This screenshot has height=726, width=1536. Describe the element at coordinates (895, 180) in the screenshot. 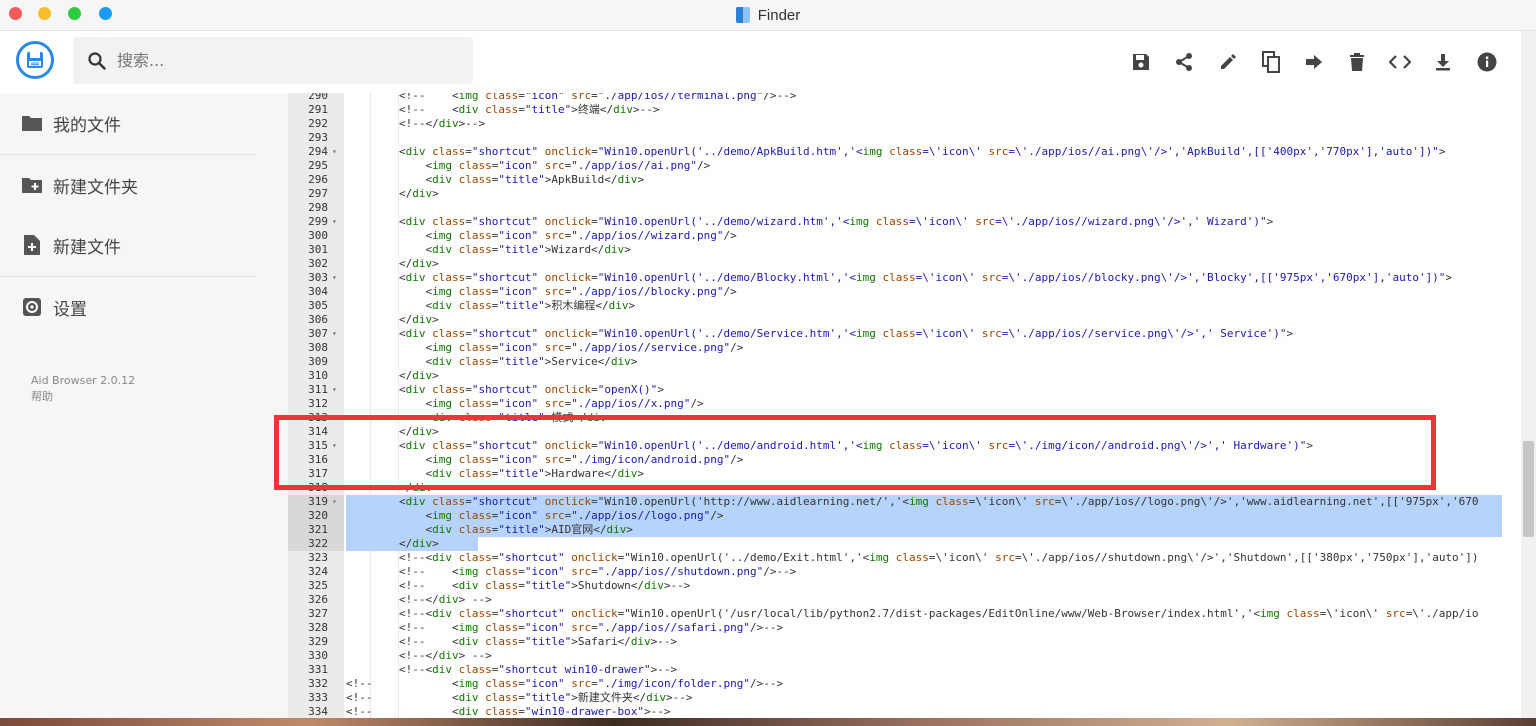

I see `code-line: 296 <div class="title">ApkBuild</div>` at that location.